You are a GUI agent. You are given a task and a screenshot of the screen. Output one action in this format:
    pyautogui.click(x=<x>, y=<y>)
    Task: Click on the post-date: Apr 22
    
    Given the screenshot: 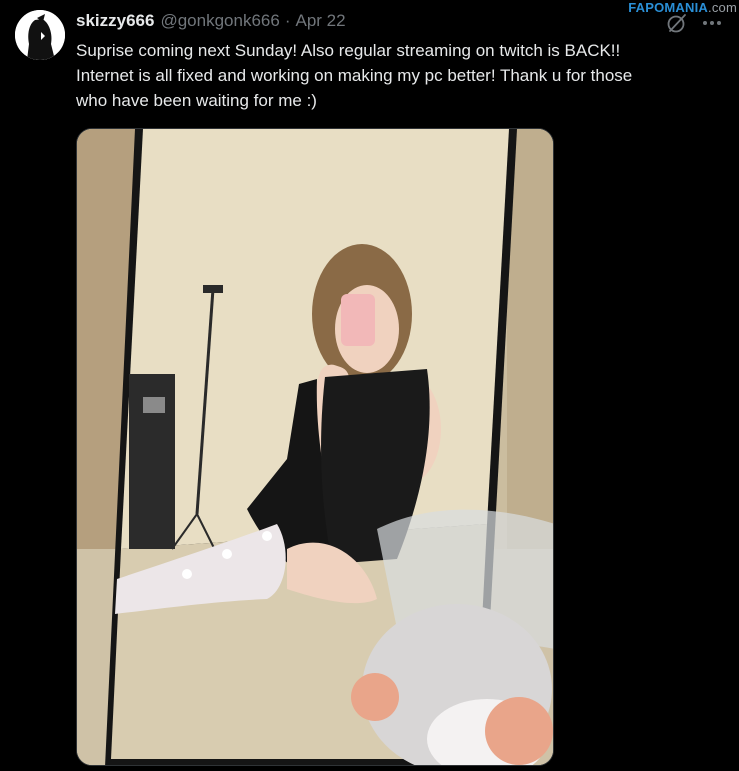 What is the action you would take?
    pyautogui.click(x=320, y=21)
    